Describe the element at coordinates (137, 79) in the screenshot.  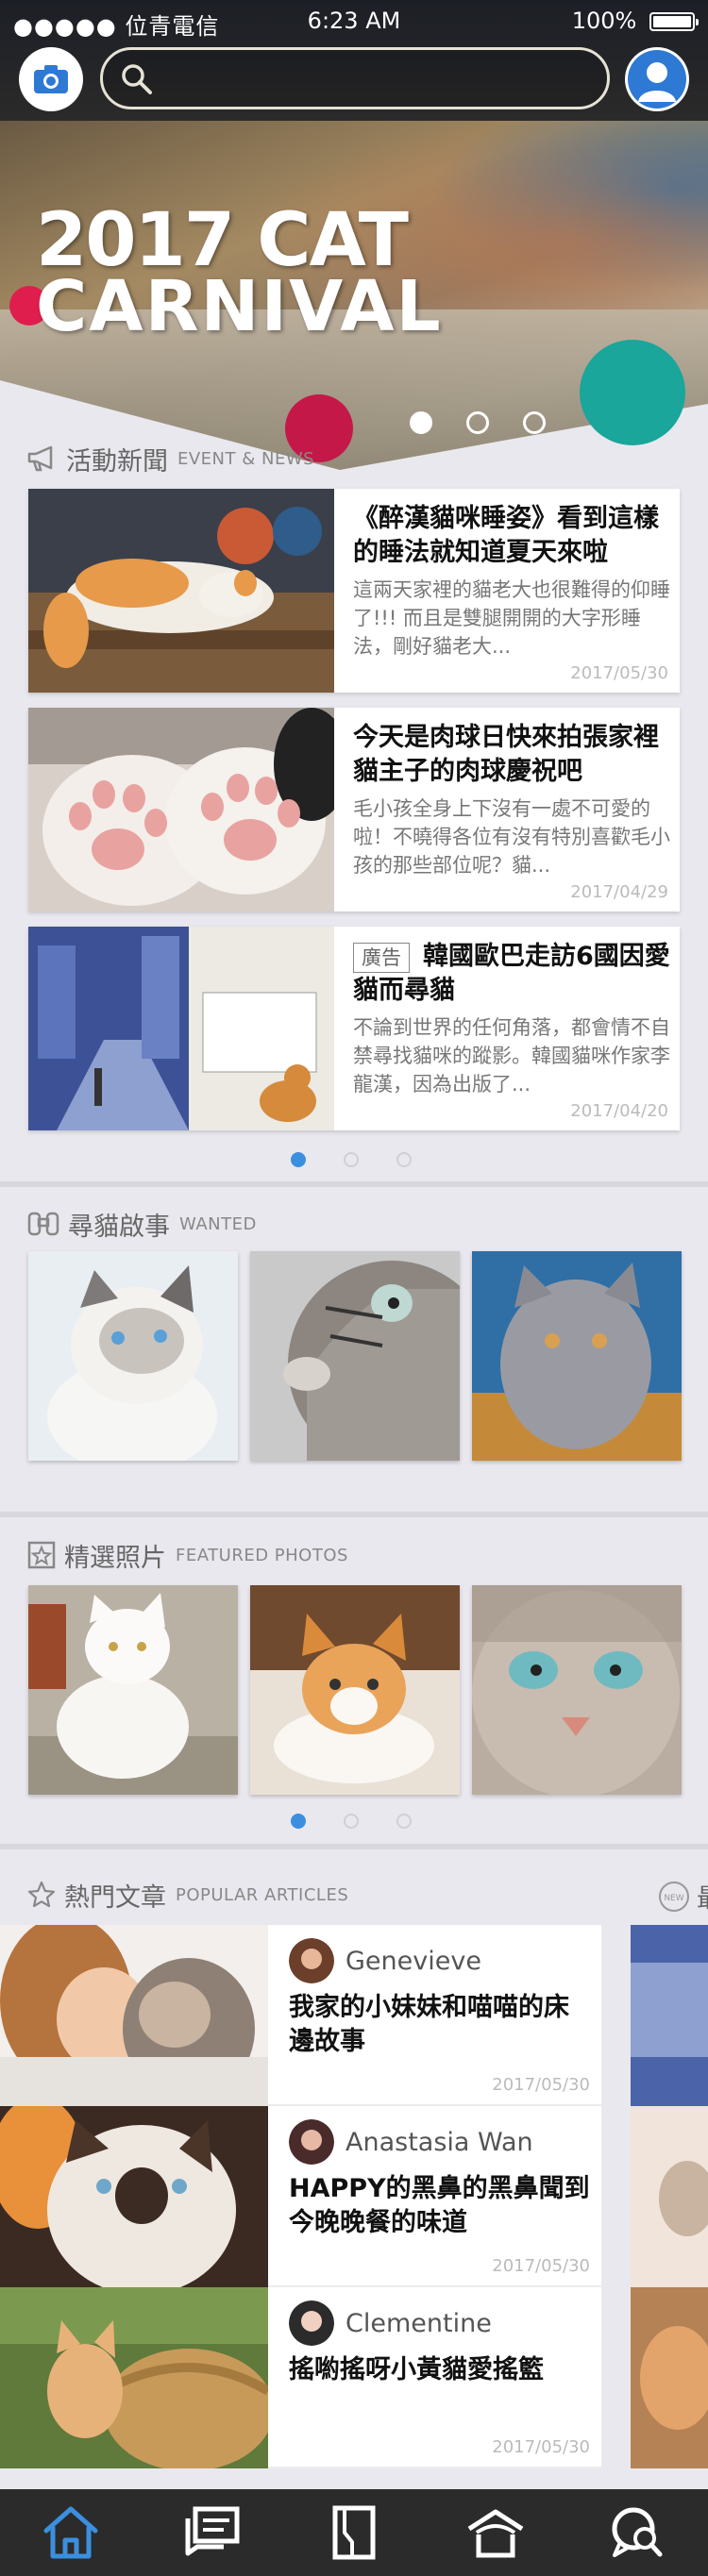
I see `search-icon` at that location.